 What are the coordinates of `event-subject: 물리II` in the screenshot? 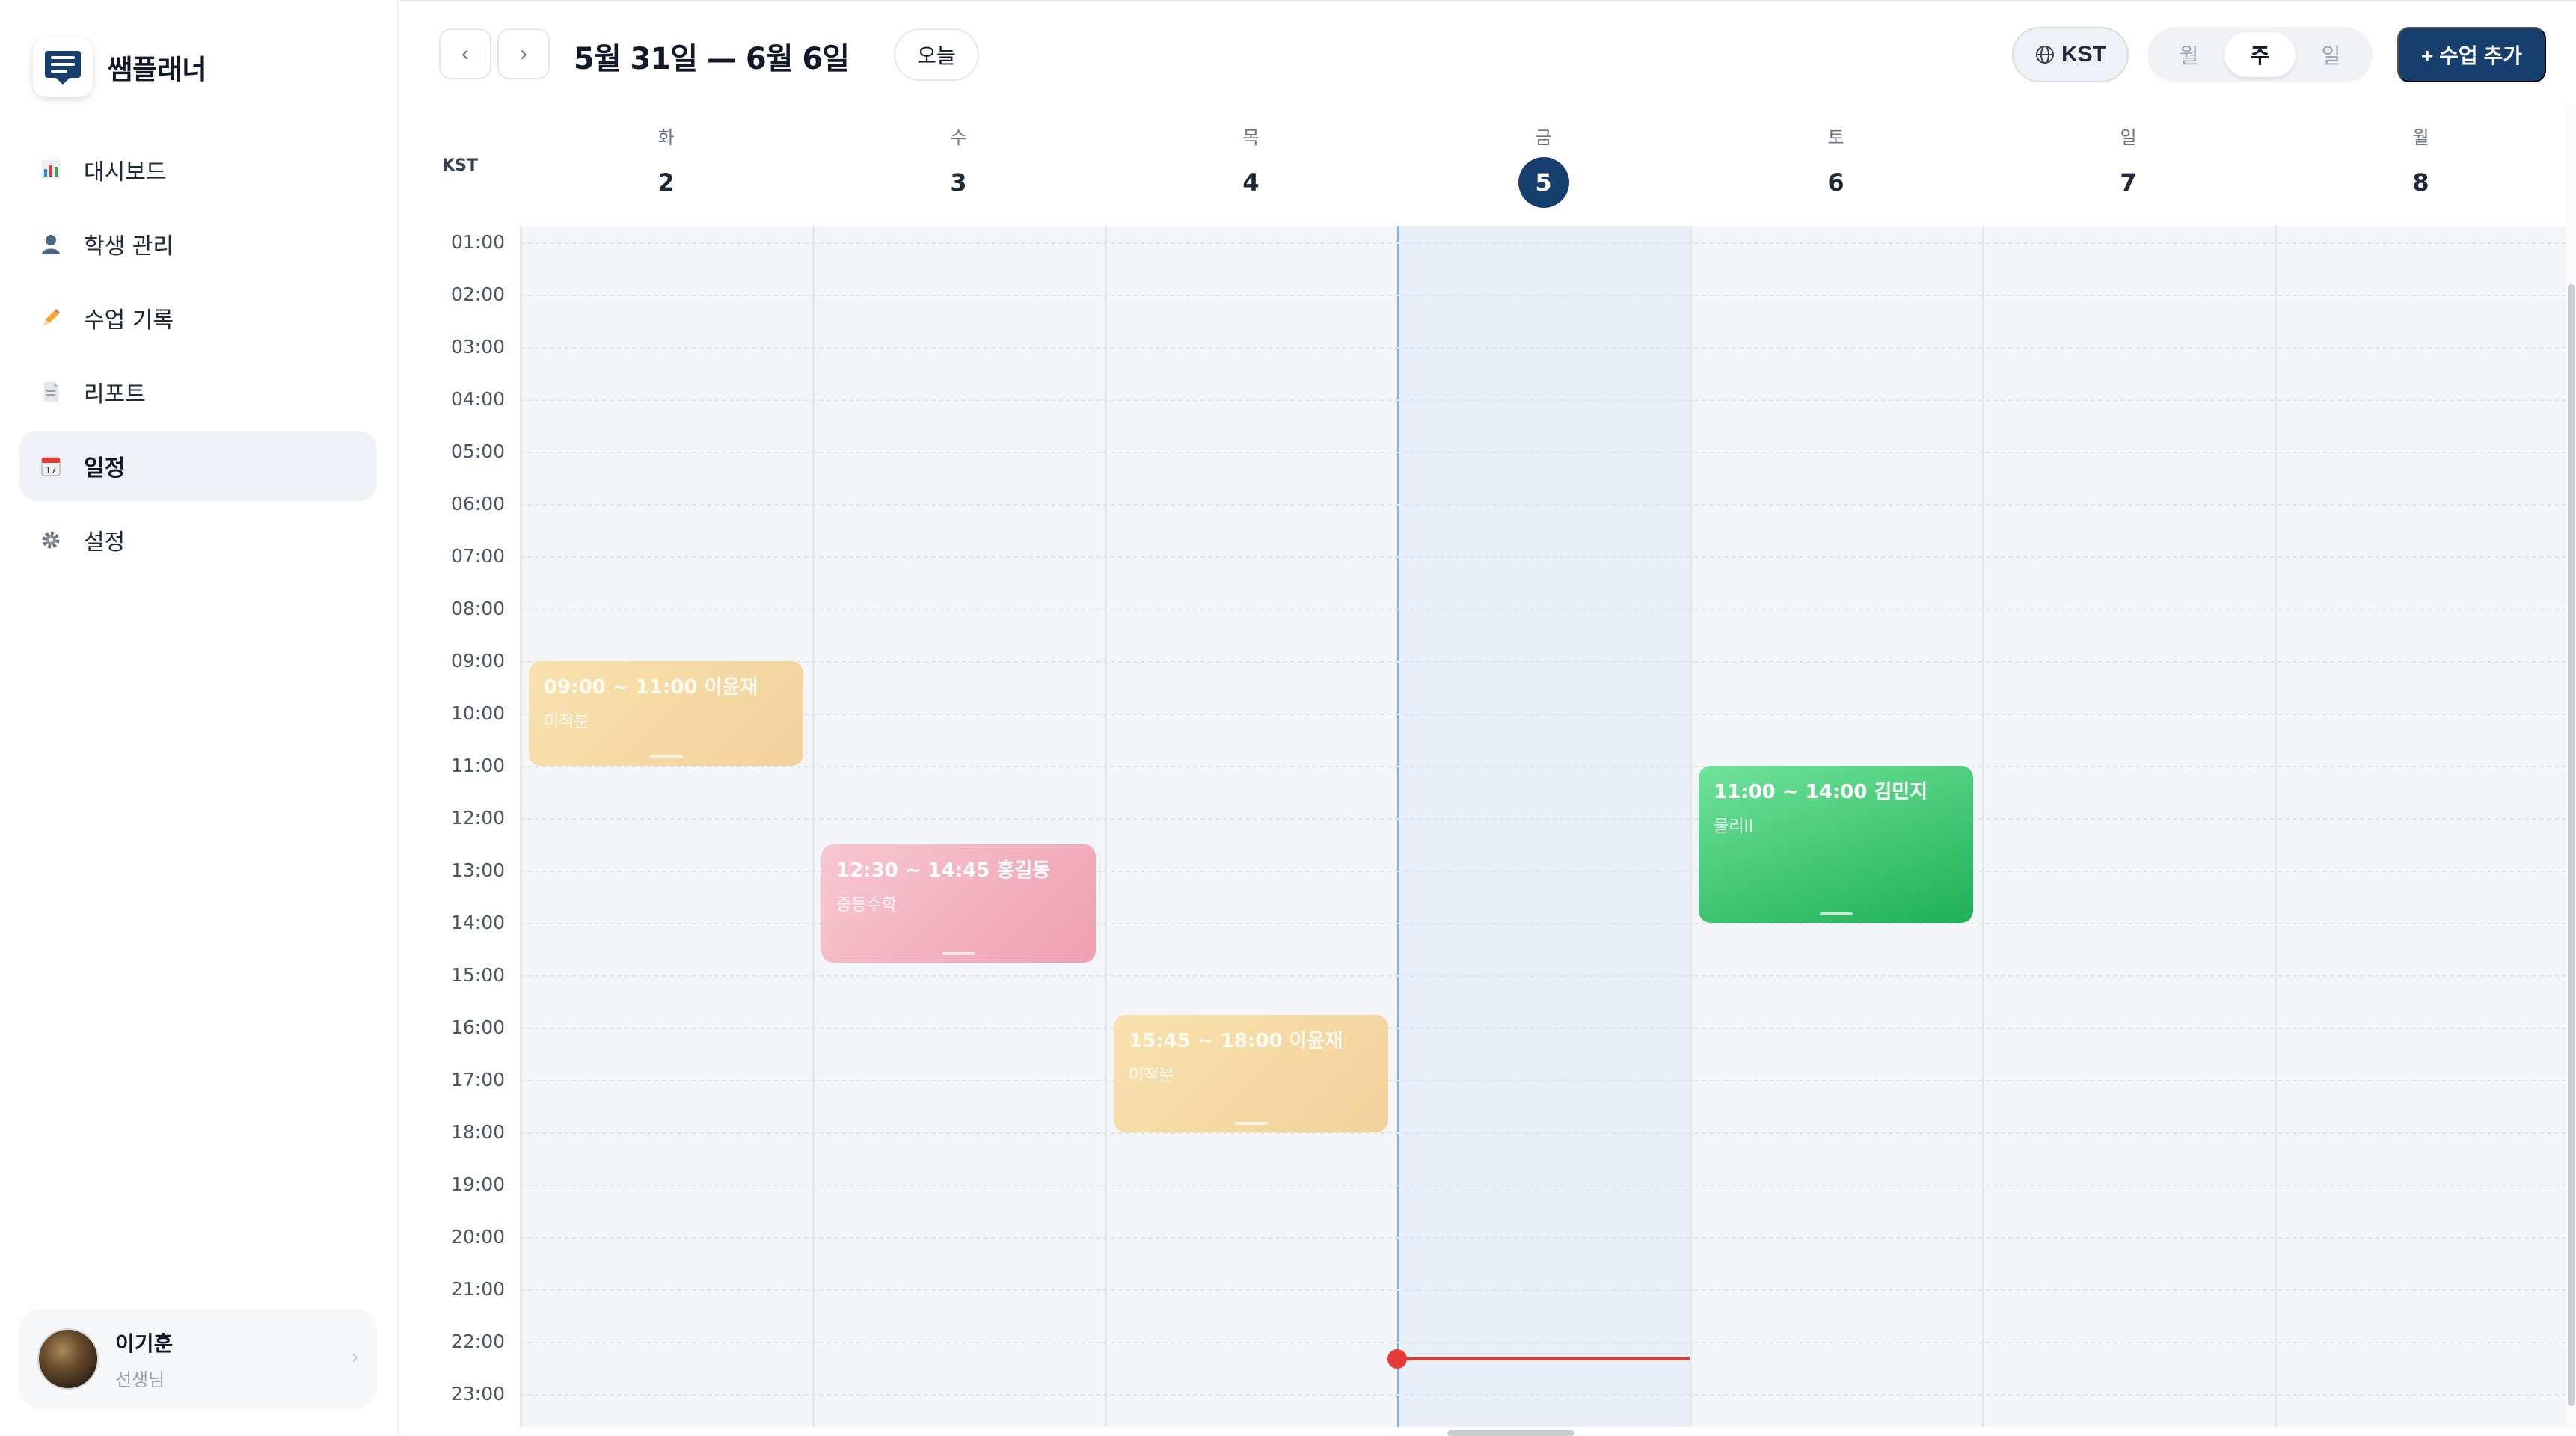 It's located at (1734, 827).